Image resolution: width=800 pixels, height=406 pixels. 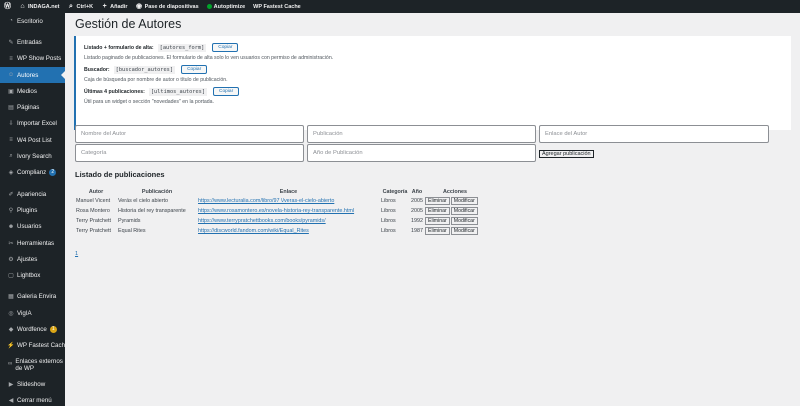 I want to click on dashboard-icon: ◔, so click(x=11, y=21).